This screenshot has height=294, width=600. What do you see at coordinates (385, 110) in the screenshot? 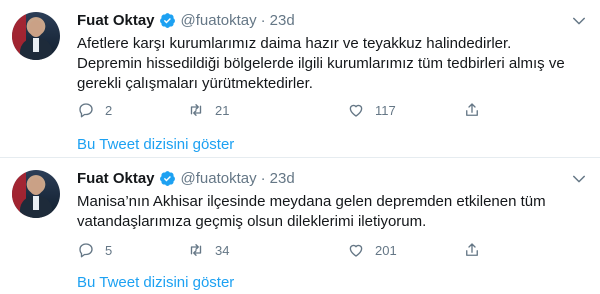
I see `like-count: 117` at bounding box center [385, 110].